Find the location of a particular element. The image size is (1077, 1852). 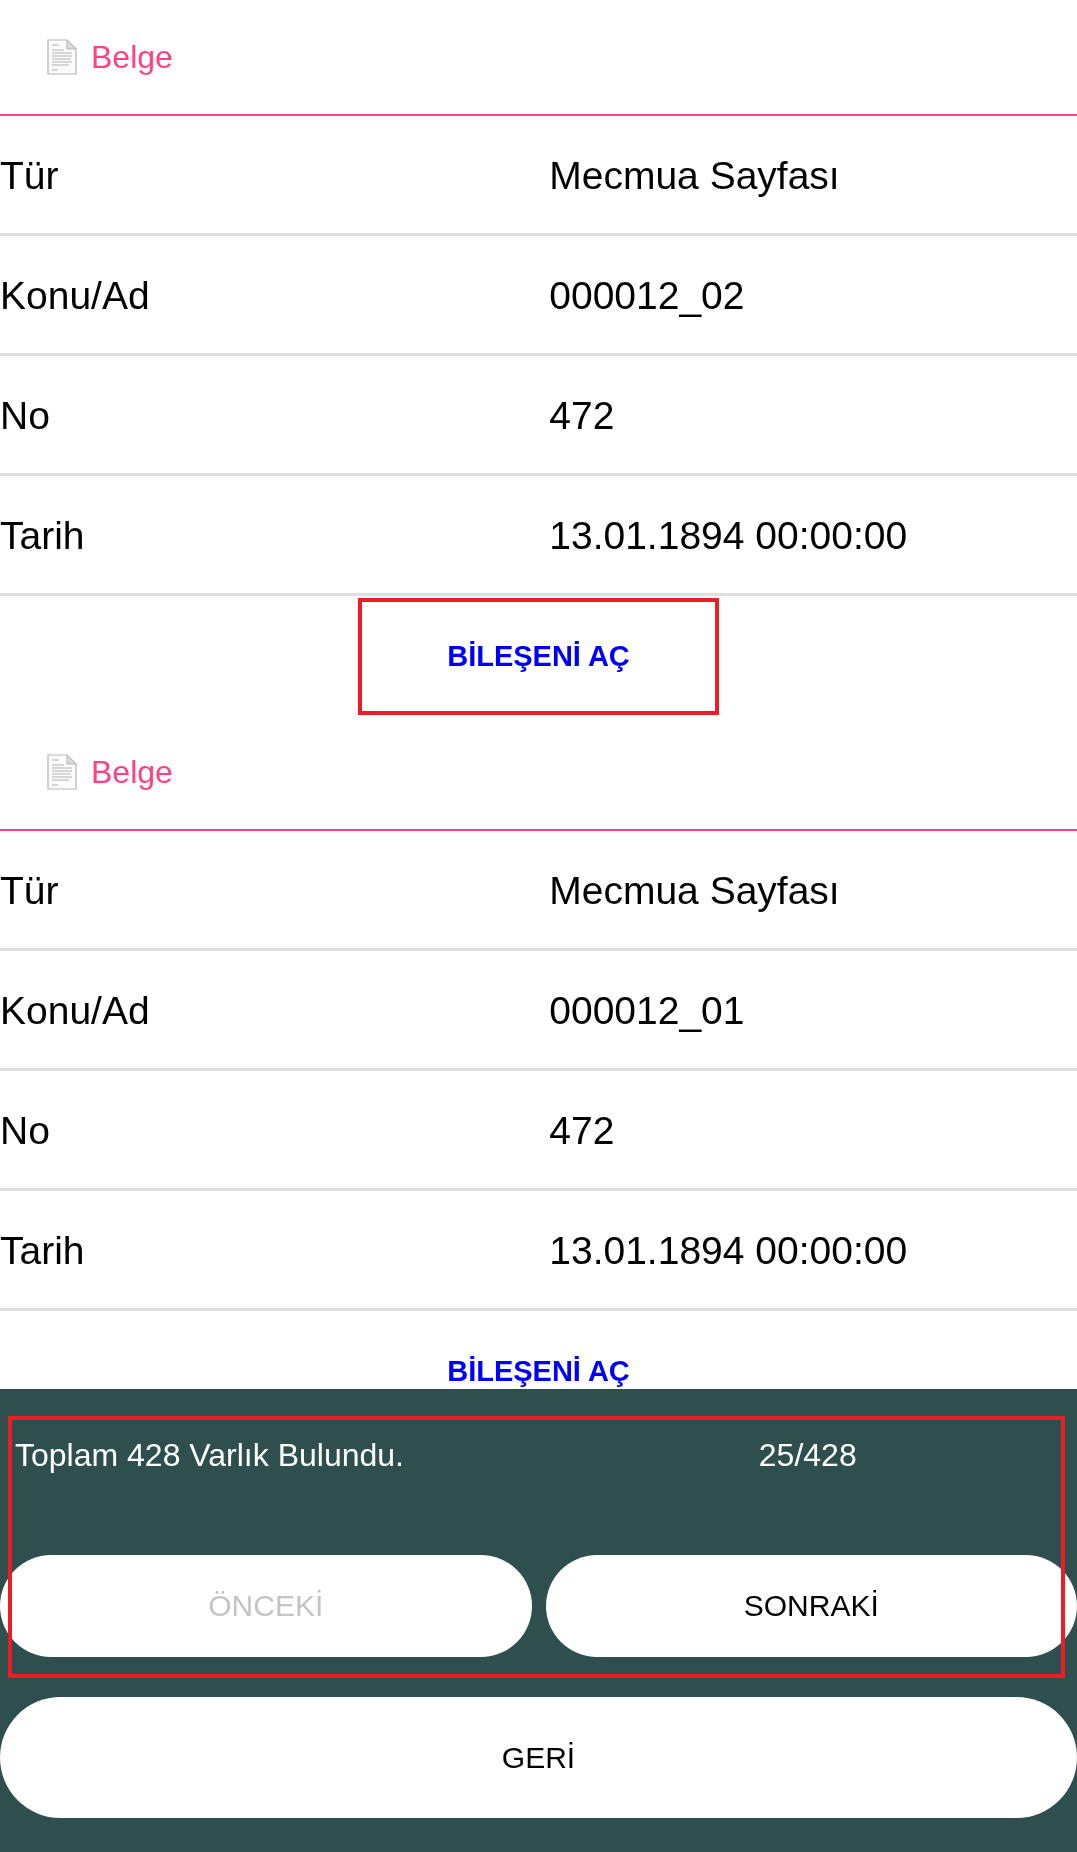

back-button: GERİ is located at coordinates (538, 1757).